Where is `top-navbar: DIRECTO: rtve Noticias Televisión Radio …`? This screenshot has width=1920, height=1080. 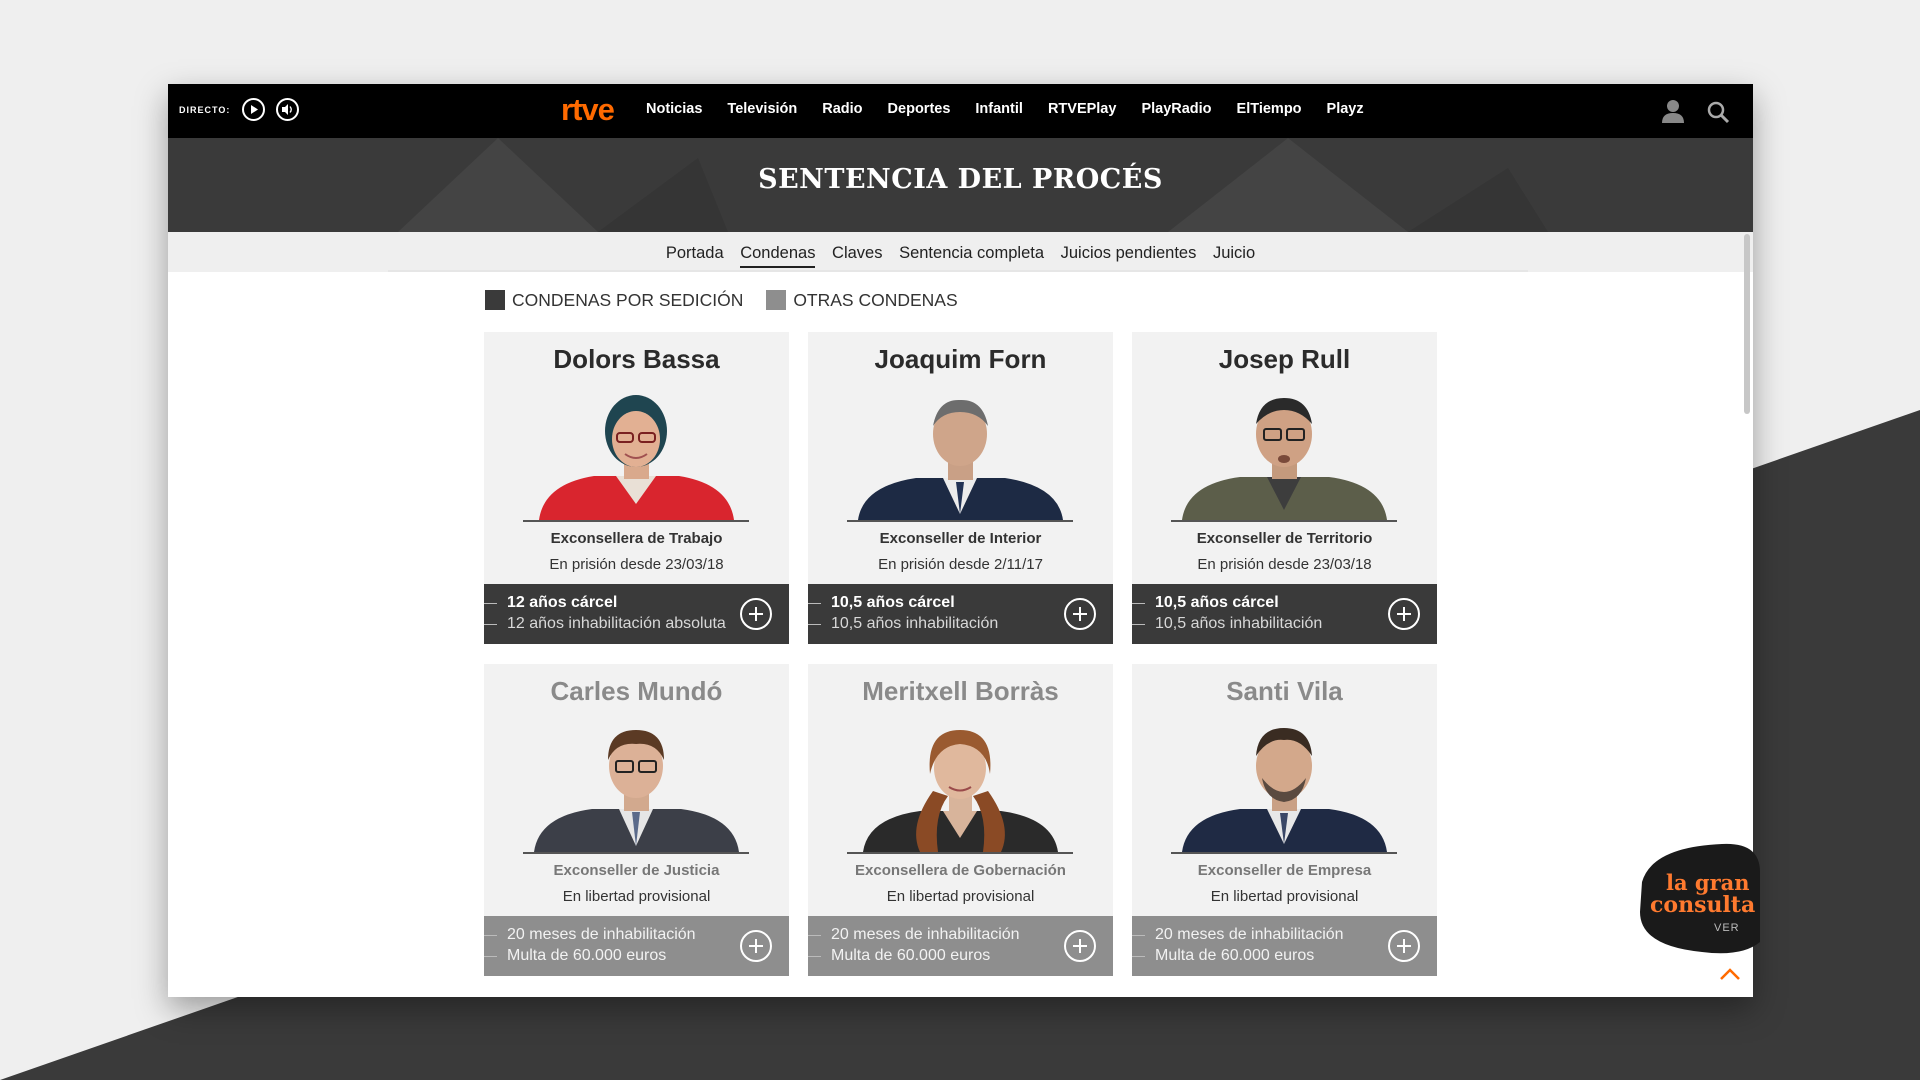
top-navbar: DIRECTO: rtve Noticias Televisión Radio … is located at coordinates (960, 111).